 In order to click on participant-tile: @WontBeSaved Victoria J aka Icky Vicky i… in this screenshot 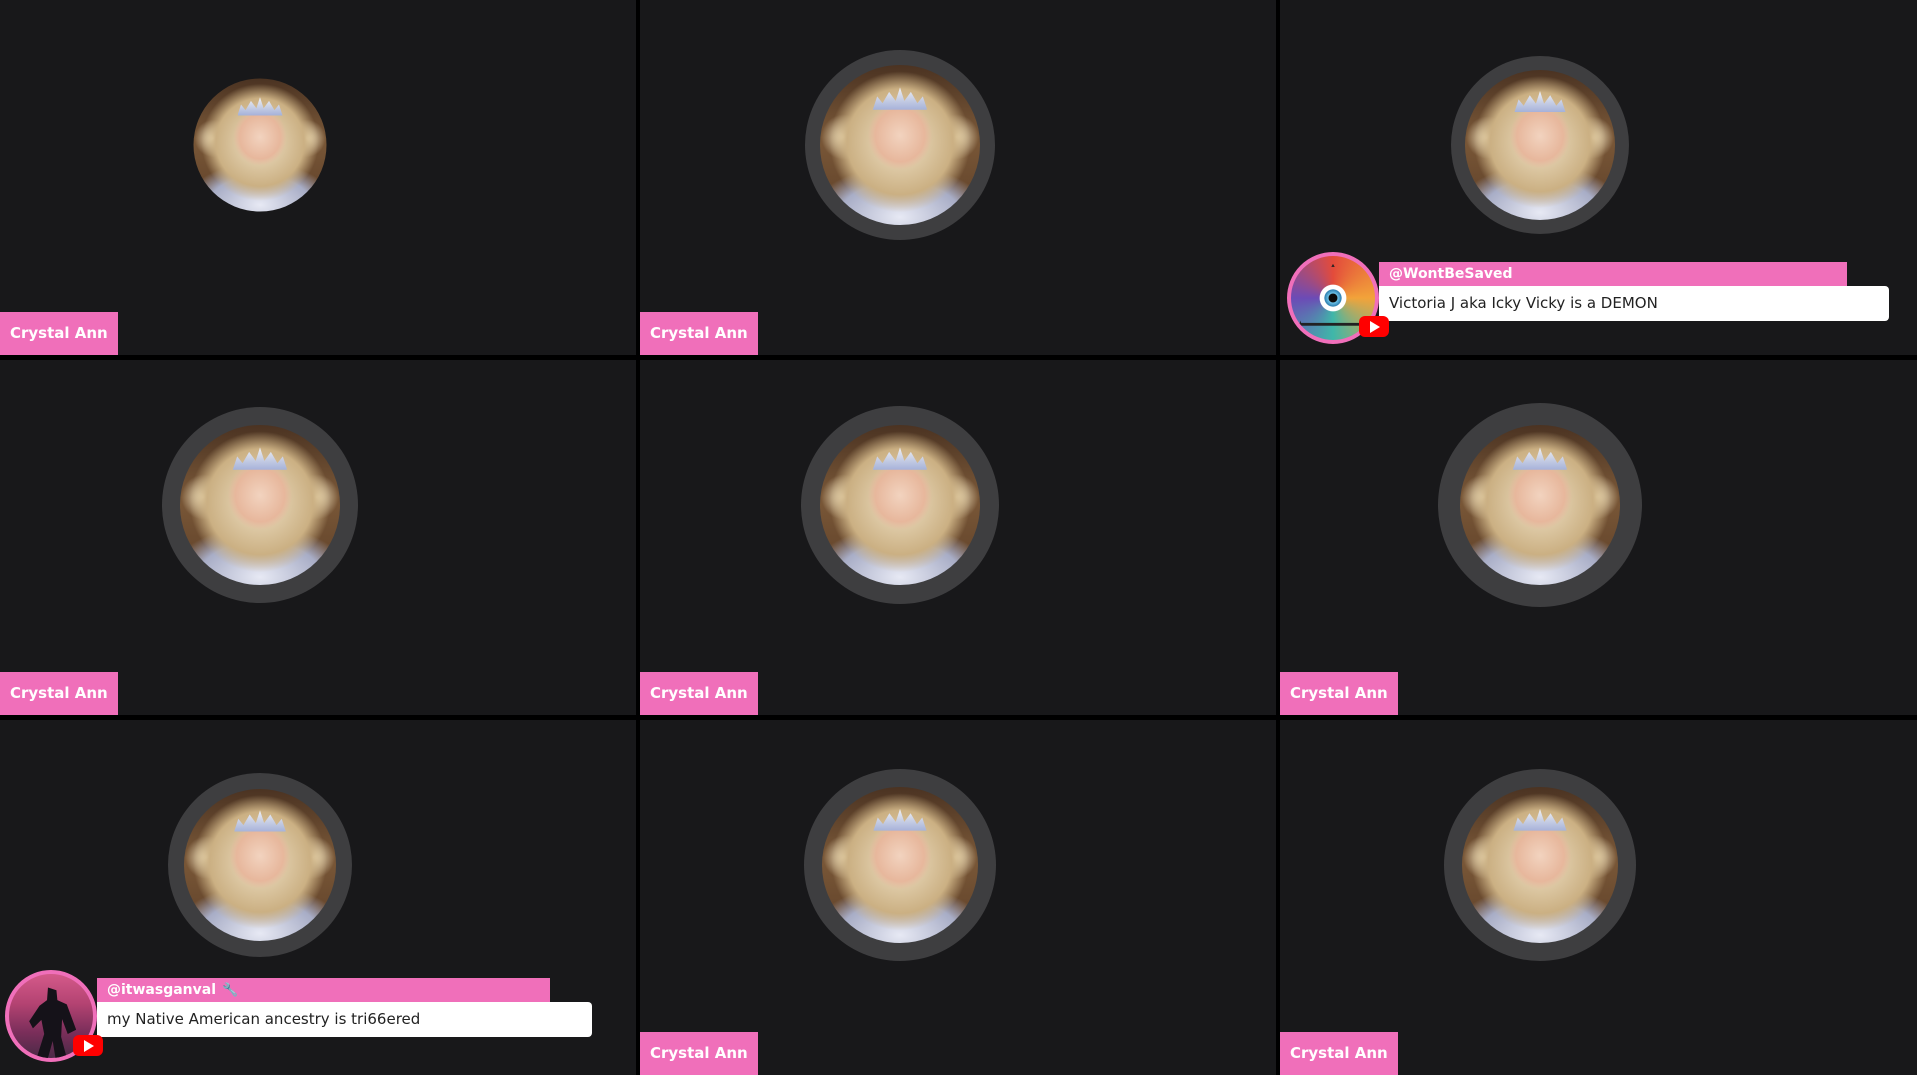, I will do `click(1598, 177)`.